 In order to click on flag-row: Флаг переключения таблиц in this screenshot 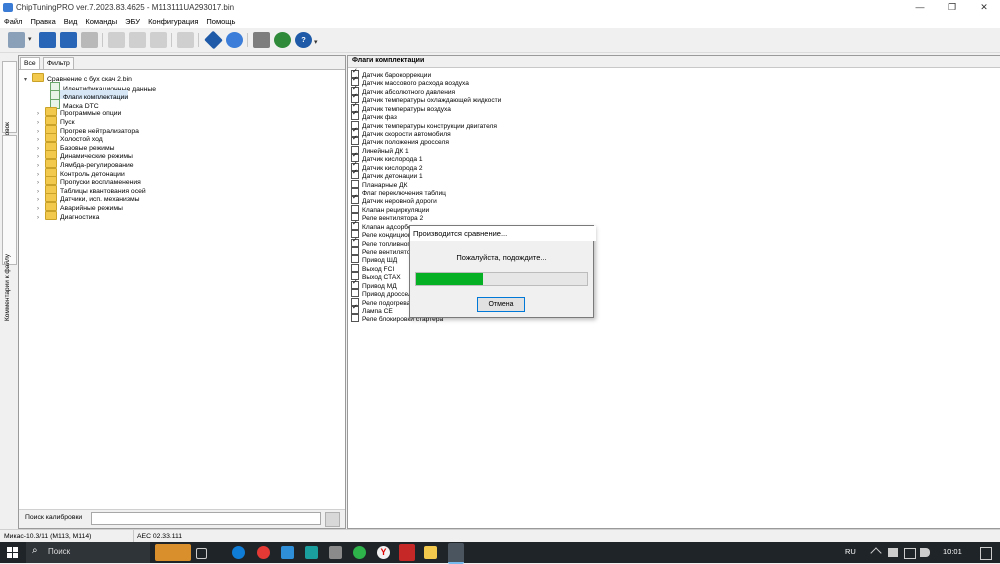, I will do `click(398, 192)`.